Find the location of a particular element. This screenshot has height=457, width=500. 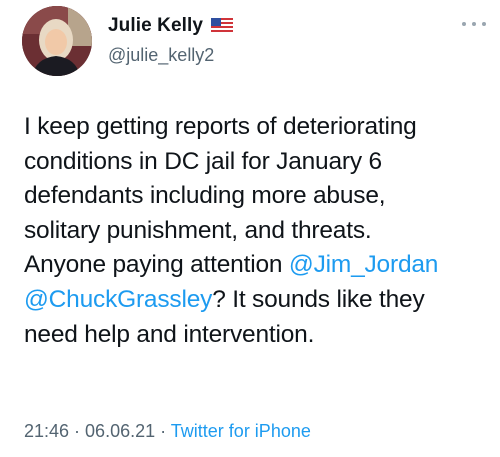

tweet-text-line: conditions in DC jail for January 6 is located at coordinates (203, 161).